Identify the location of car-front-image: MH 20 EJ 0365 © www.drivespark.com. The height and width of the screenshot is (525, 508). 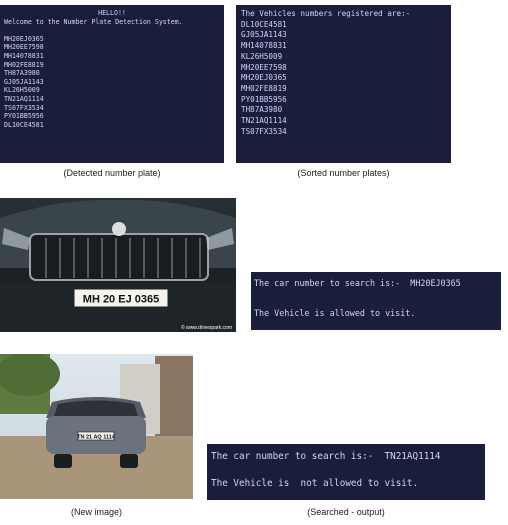
(118, 265).